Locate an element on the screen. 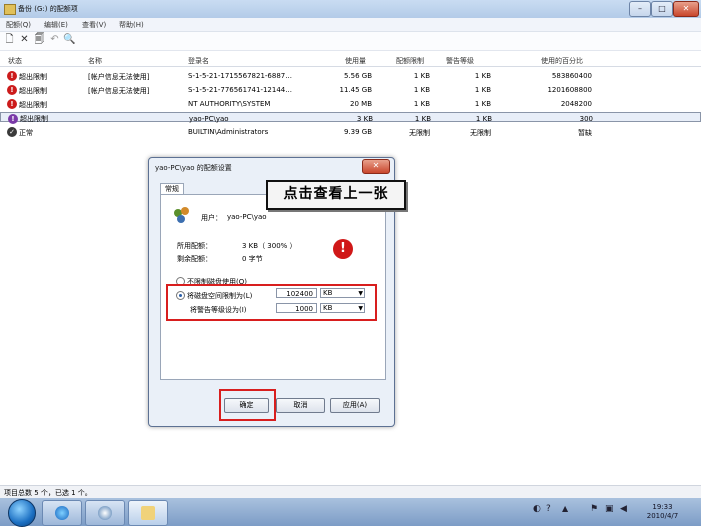  menu-quota: 配额(Q) is located at coordinates (18, 25).